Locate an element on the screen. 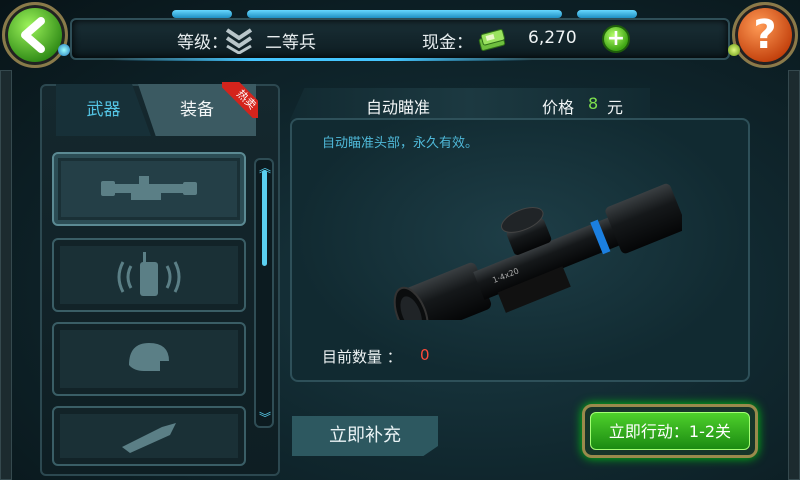 Image resolution: width=800 pixels, height=480 pixels. rank-chevron-icon is located at coordinates (239, 41).